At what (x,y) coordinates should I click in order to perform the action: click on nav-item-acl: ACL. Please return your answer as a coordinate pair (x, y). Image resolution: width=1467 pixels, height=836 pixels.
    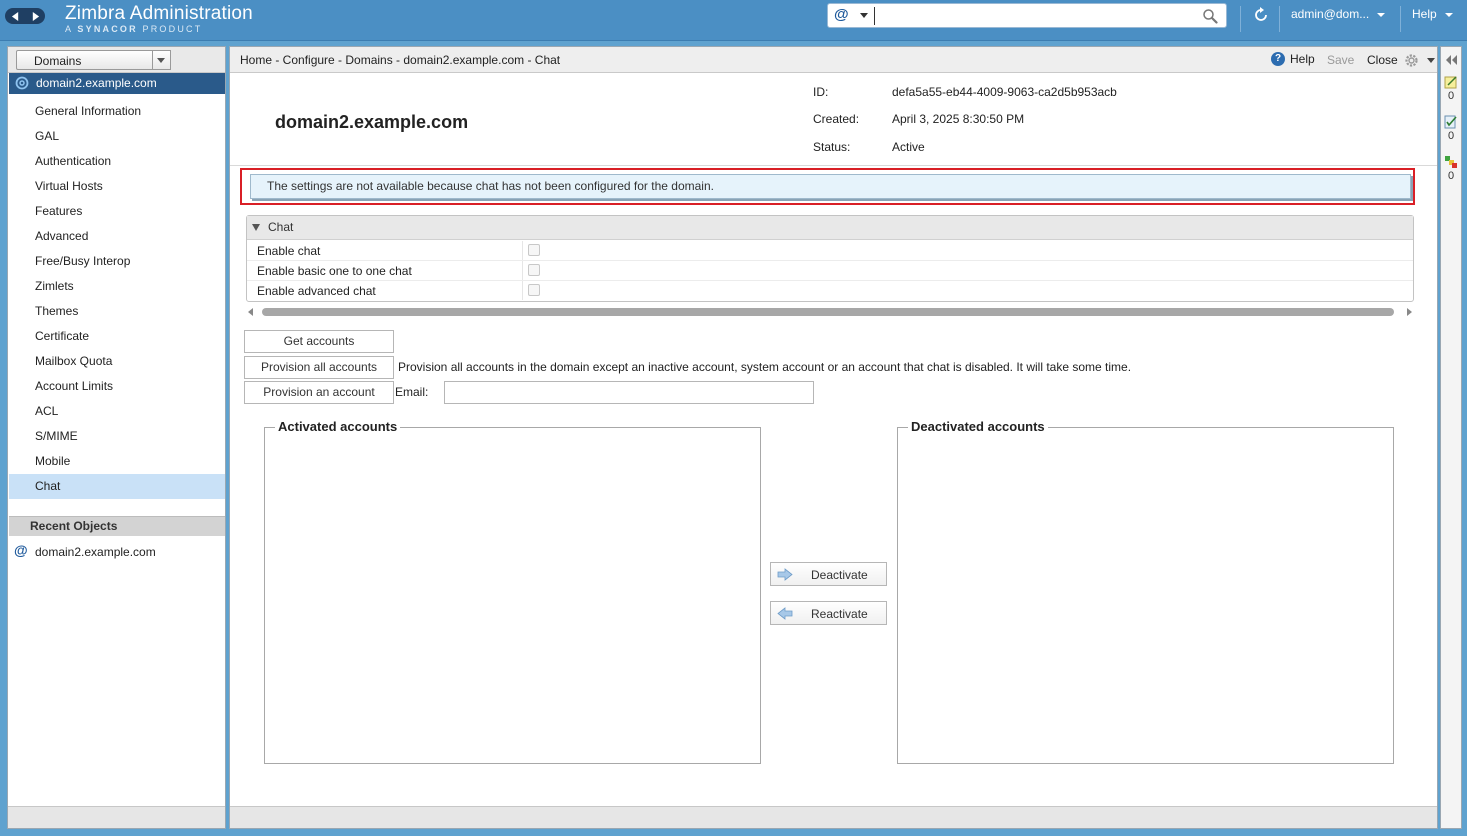
    Looking at the image, I should click on (117, 411).